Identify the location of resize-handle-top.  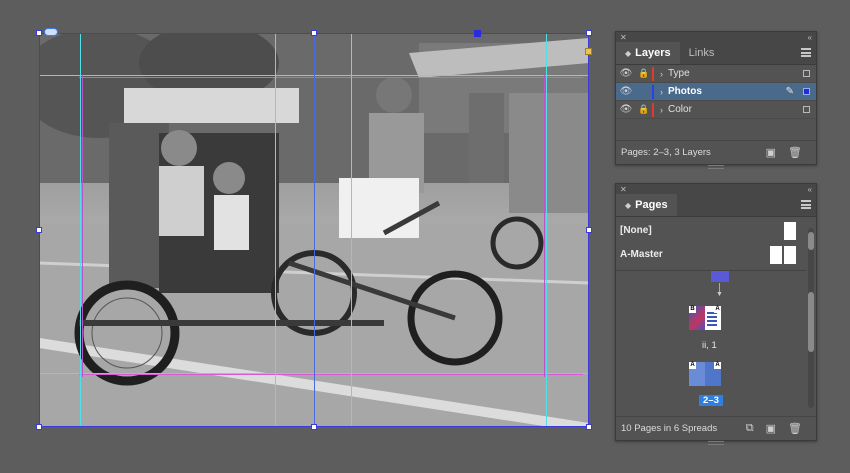
(314, 33).